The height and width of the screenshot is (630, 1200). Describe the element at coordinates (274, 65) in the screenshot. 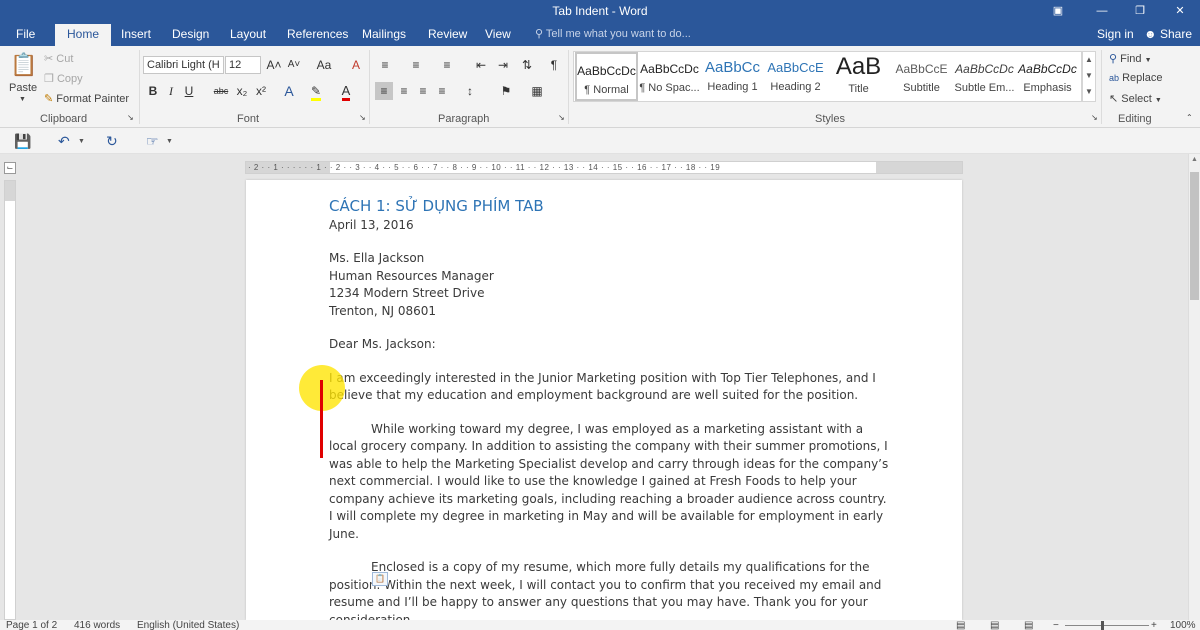

I see `grow-font-button: A˄` at that location.